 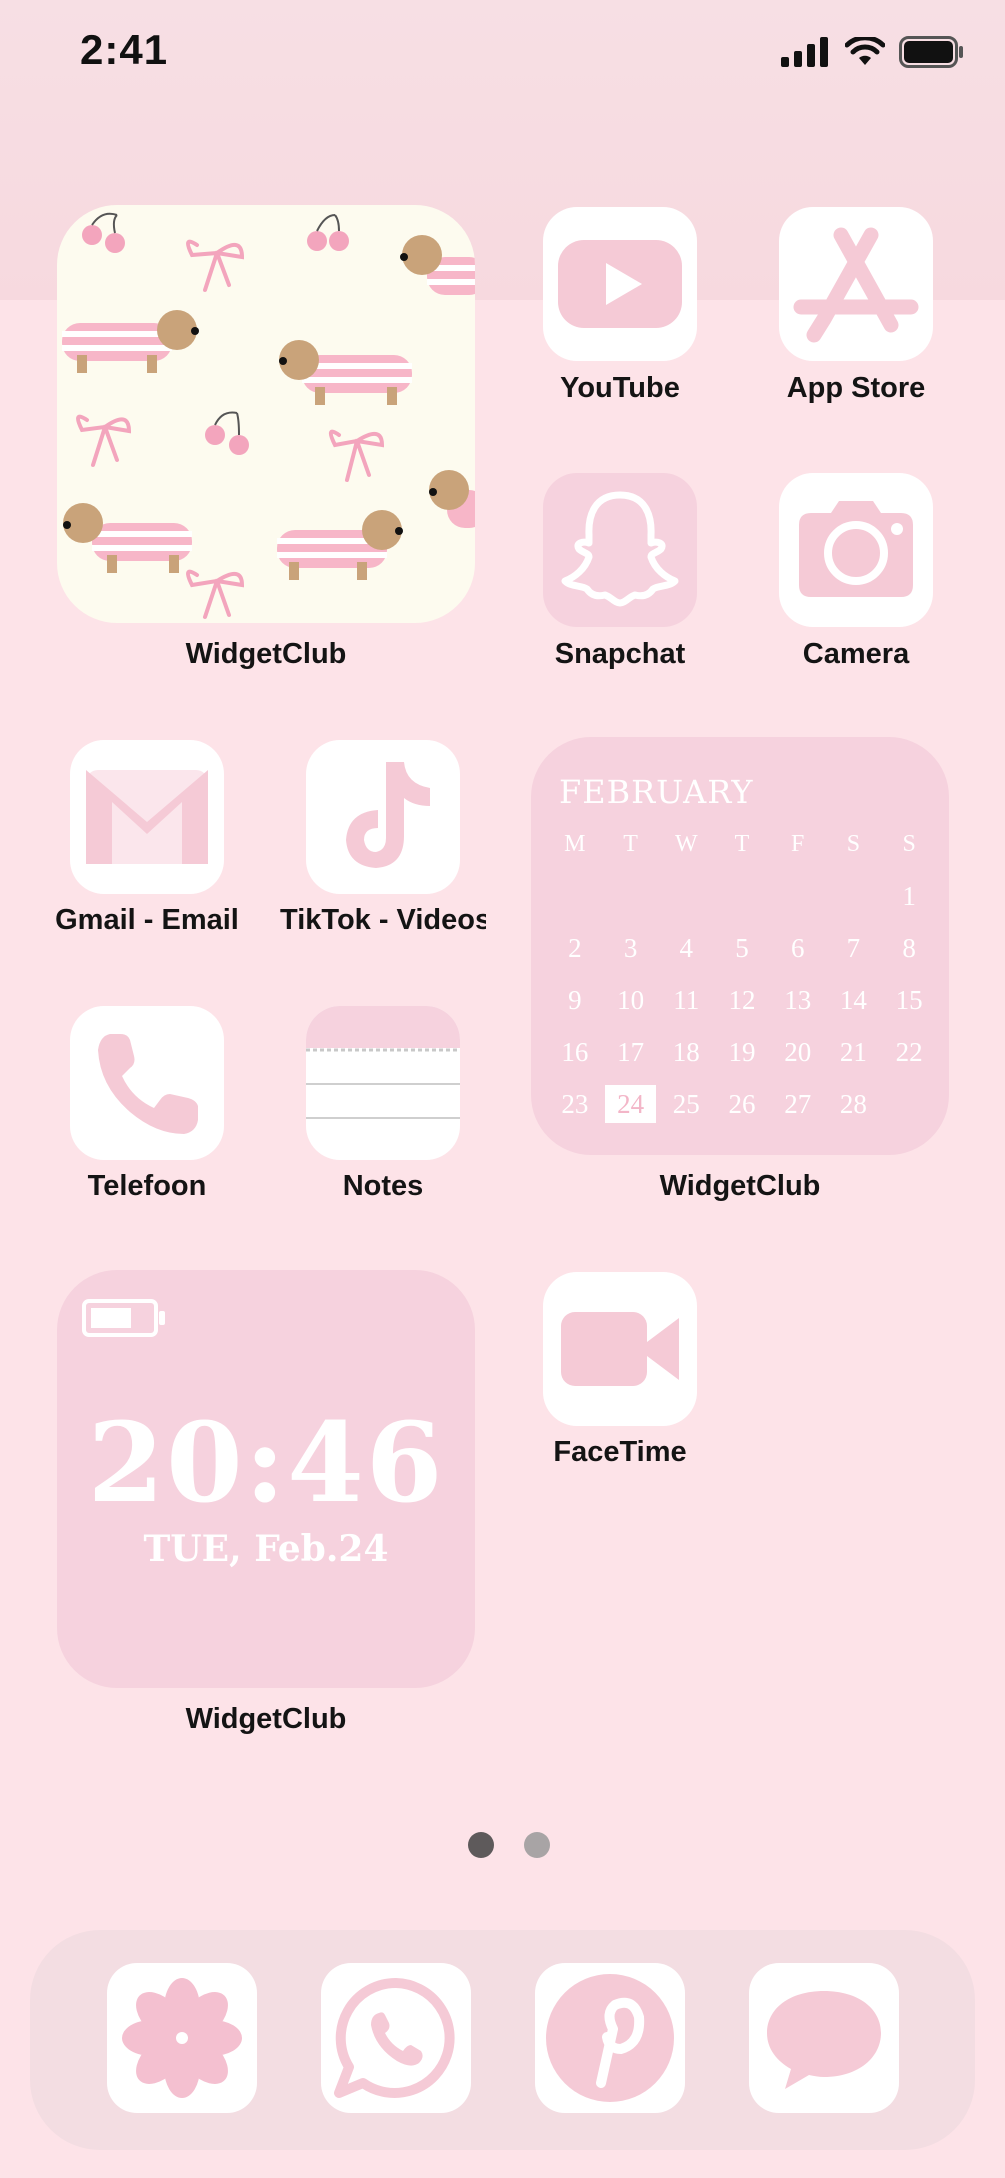 I want to click on clock-date: TUE, Feb.24, so click(x=266, y=1549).